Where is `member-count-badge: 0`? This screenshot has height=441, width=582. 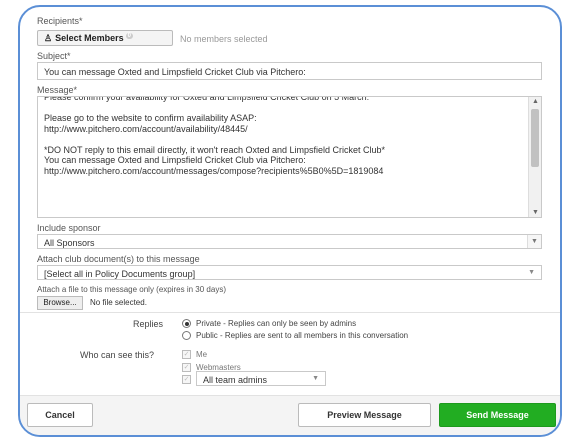
member-count-badge: 0 is located at coordinates (129, 36).